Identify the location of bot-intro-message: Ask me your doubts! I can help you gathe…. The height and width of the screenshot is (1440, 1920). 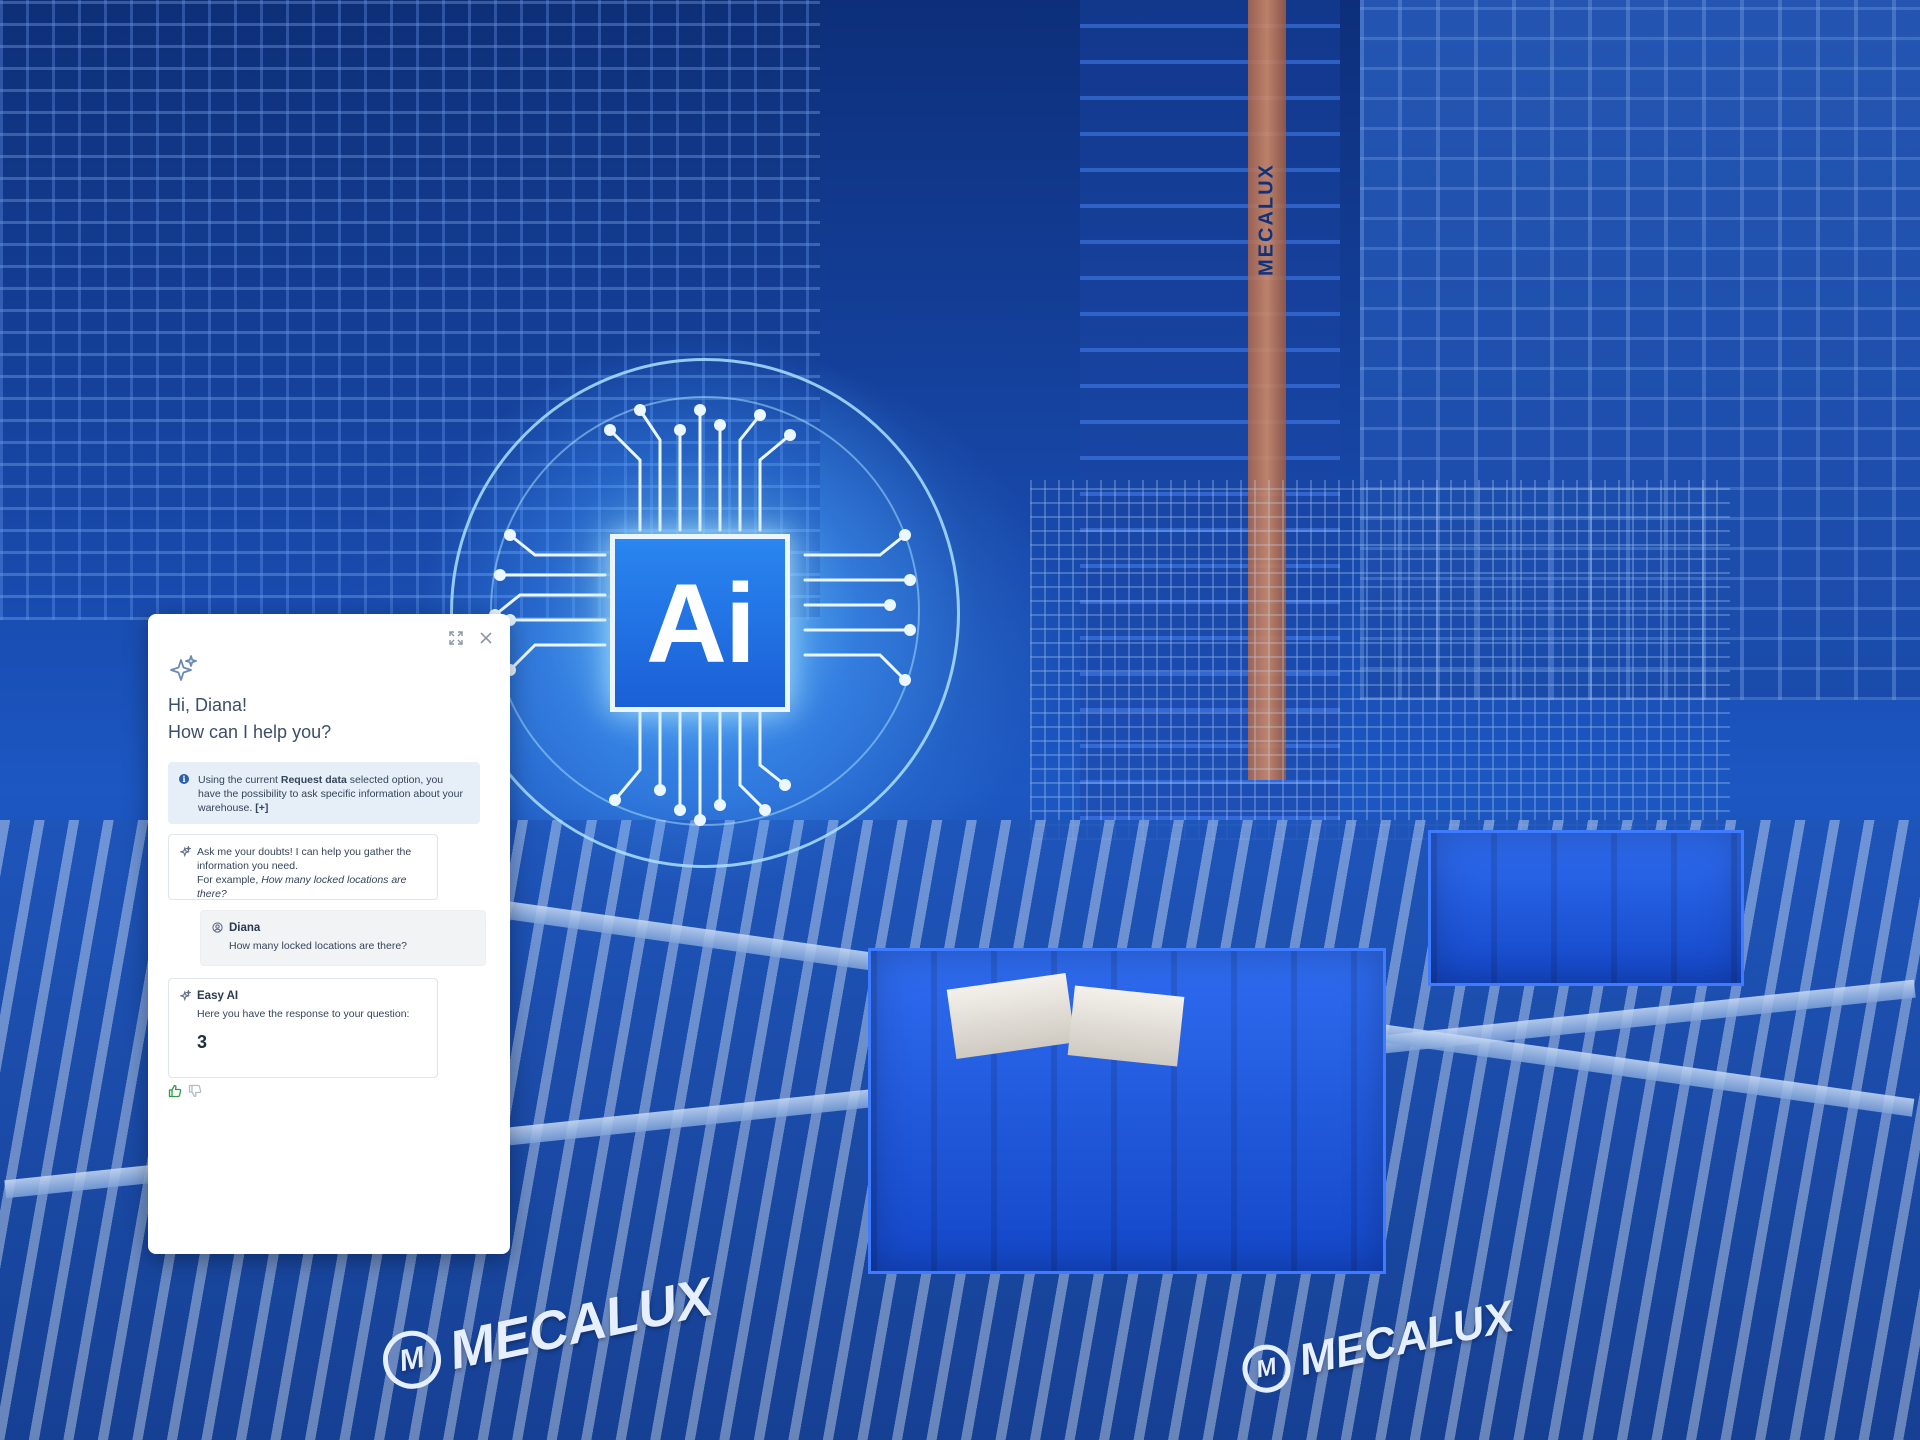
(303, 867).